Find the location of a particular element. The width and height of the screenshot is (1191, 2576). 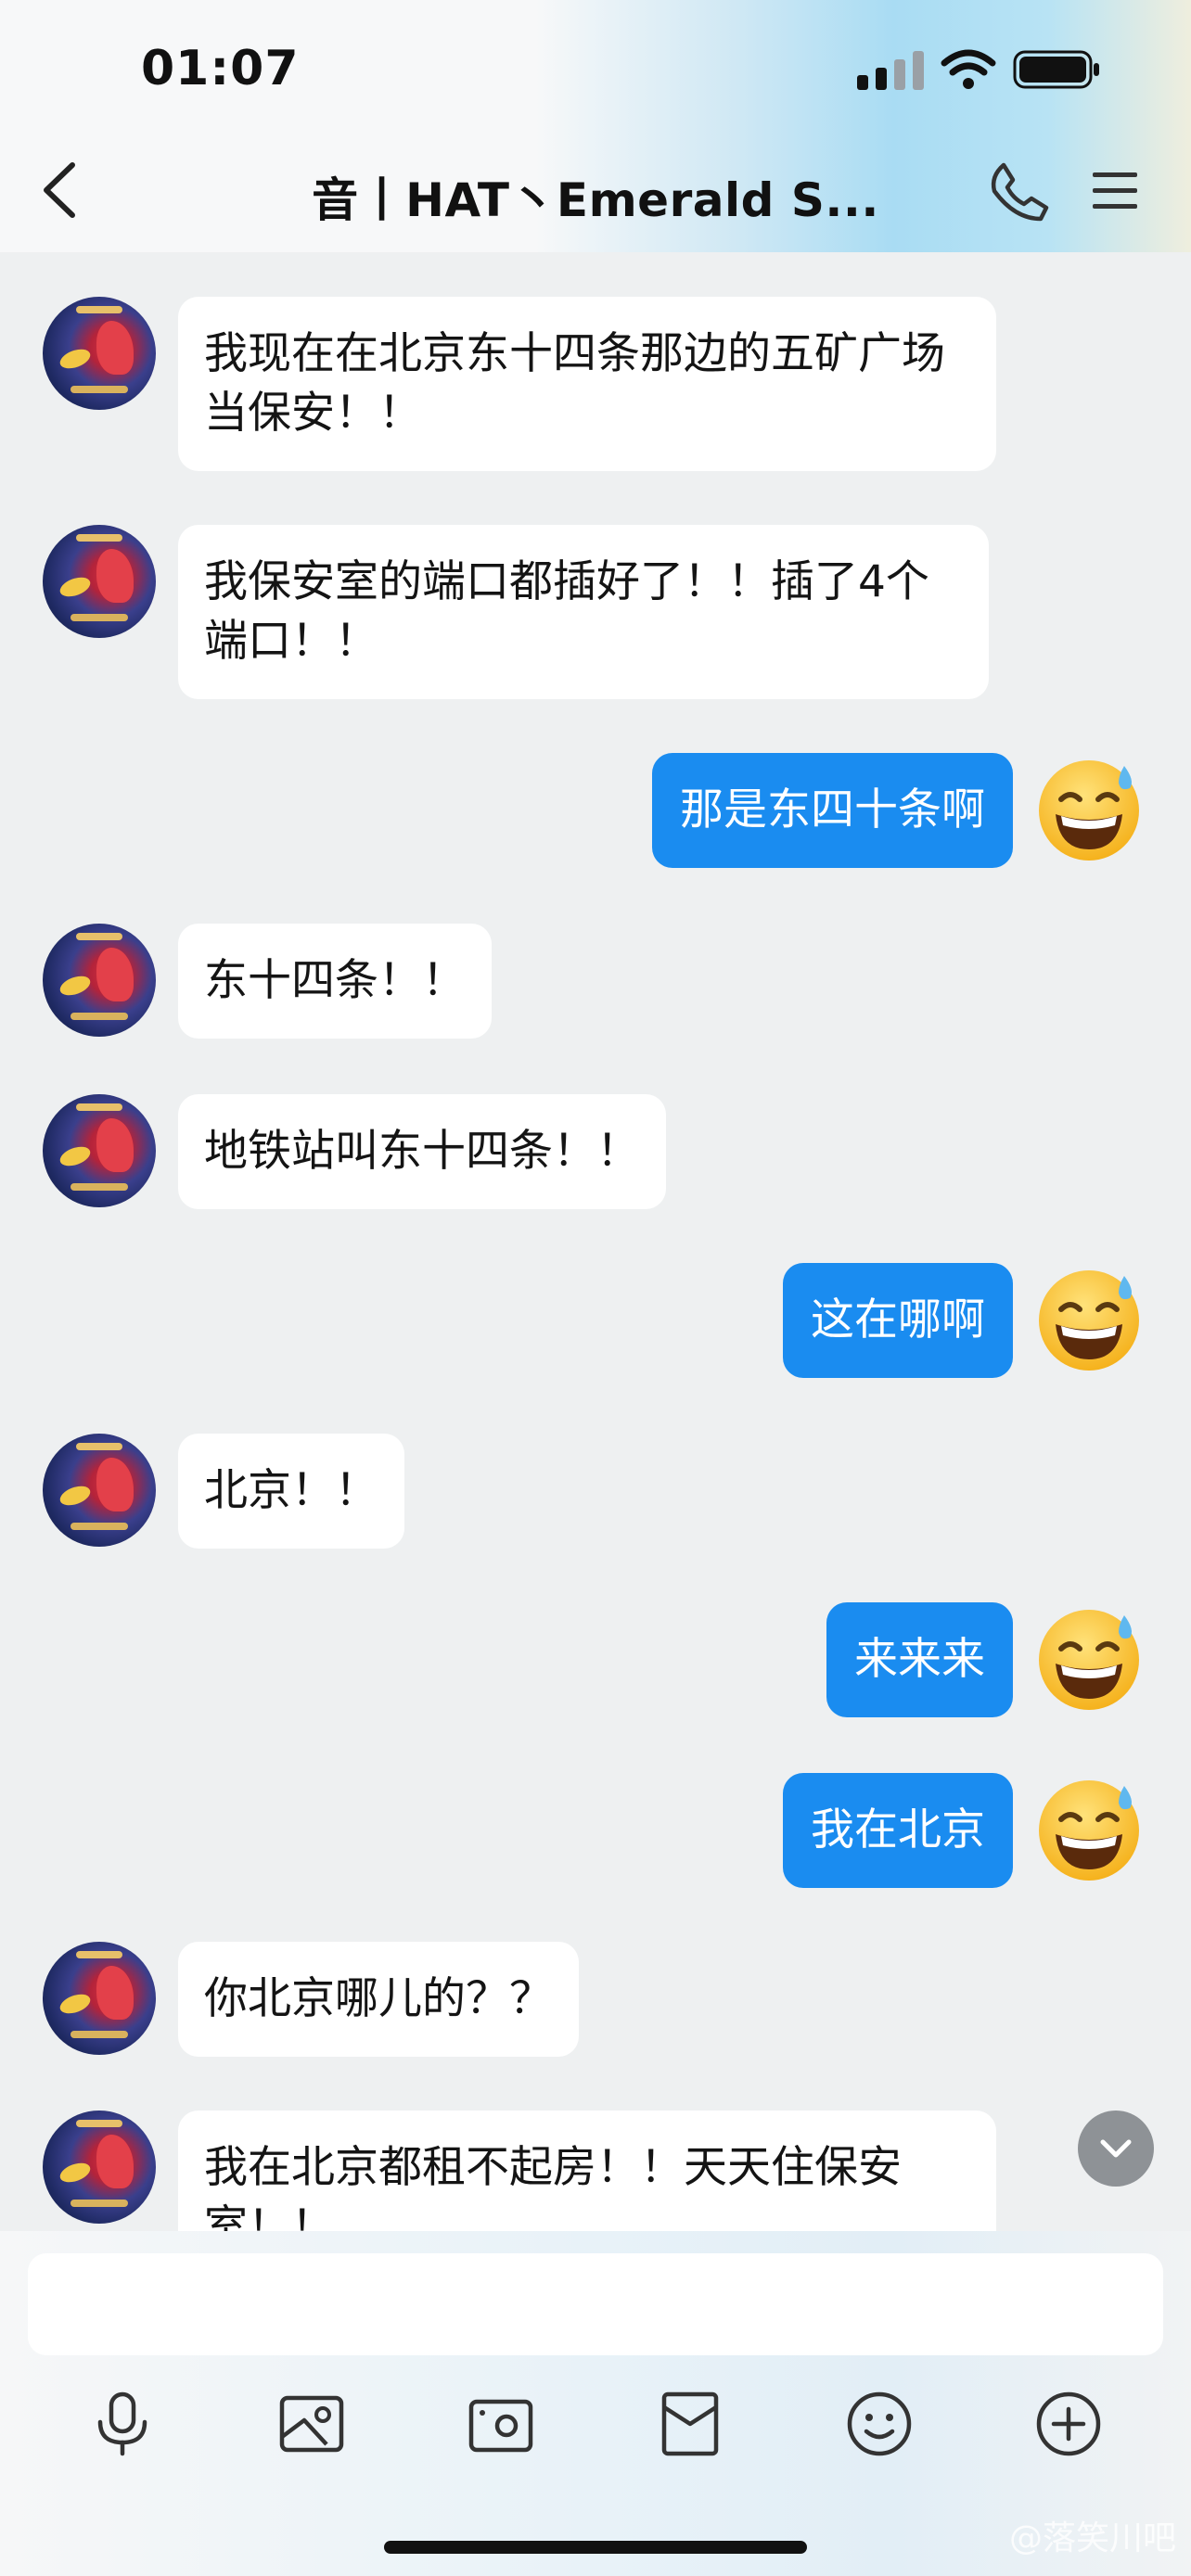

status-time: 01:07 is located at coordinates (220, 68).